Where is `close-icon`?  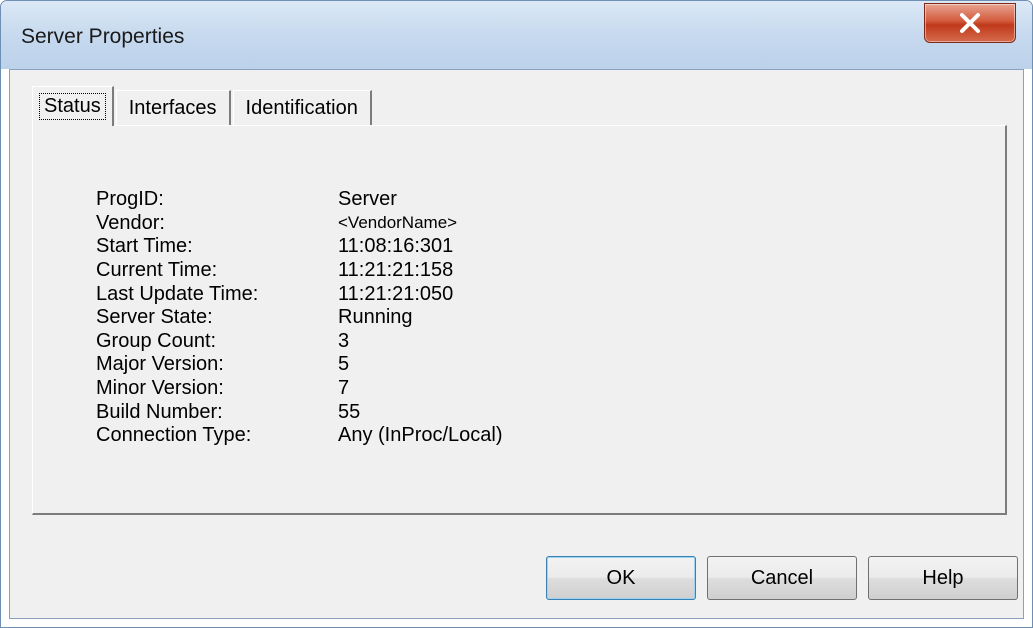
close-icon is located at coordinates (970, 23).